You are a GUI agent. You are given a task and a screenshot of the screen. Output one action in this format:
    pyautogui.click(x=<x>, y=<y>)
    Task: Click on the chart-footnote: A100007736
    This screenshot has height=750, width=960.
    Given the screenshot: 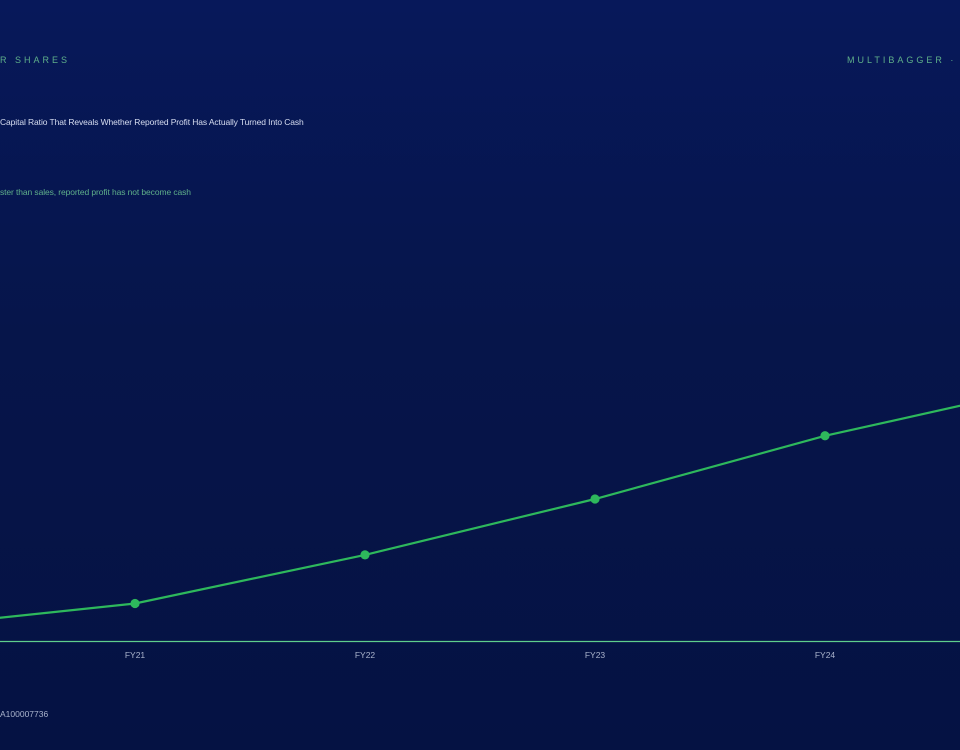 What is the action you would take?
    pyautogui.click(x=24, y=714)
    